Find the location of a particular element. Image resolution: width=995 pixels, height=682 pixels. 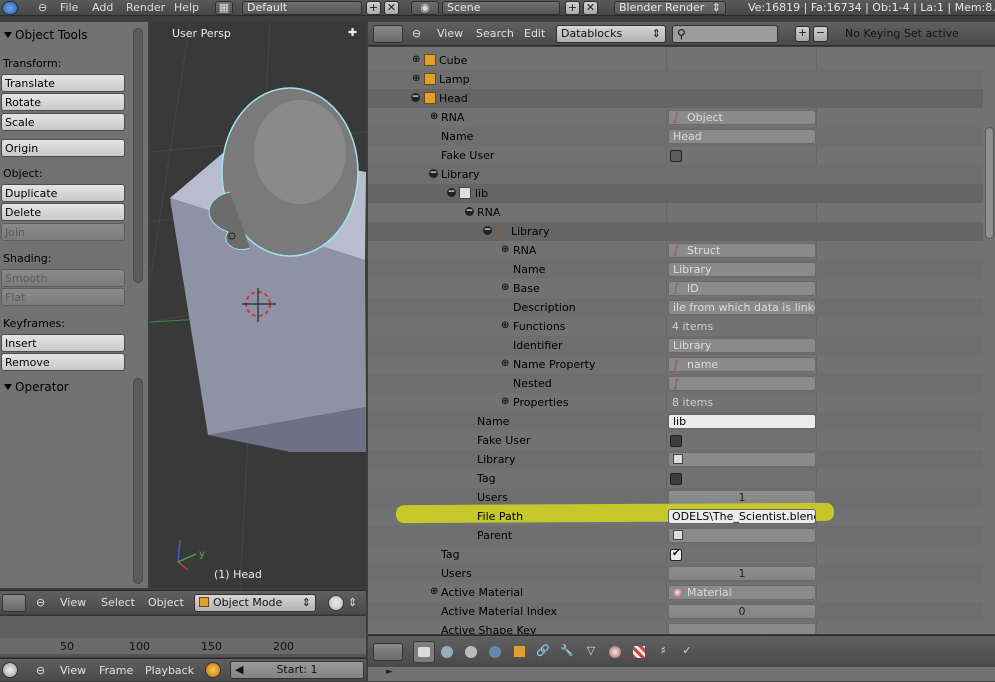

tree-row: Name Head is located at coordinates (675, 136).